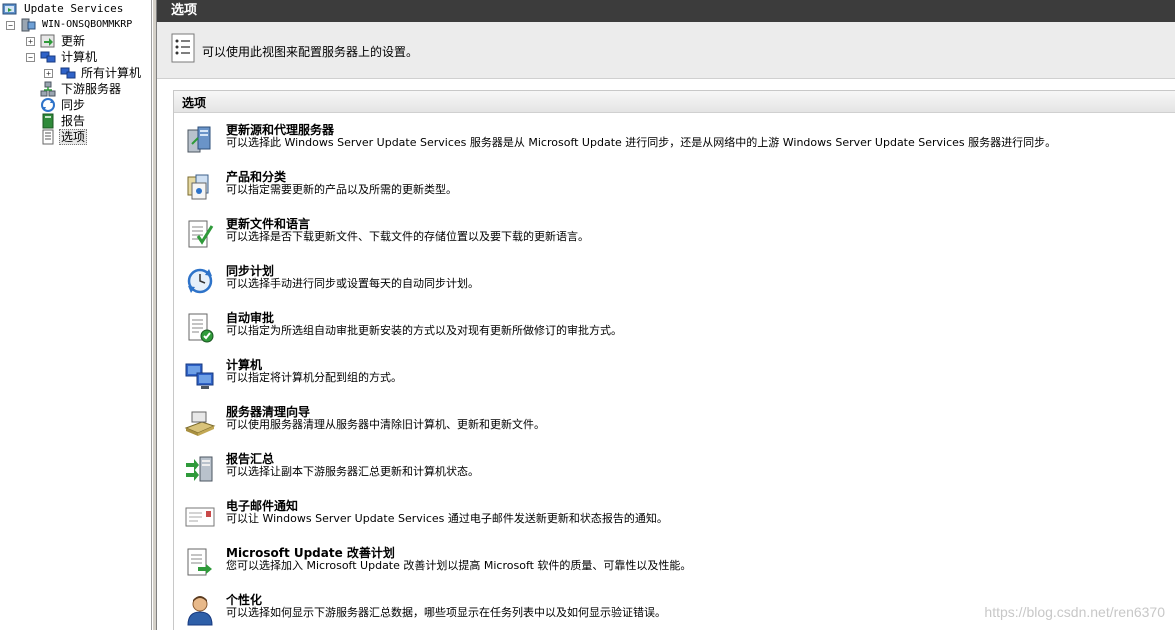 The height and width of the screenshot is (630, 1175). I want to click on server-proxy-icon, so click(200, 140).